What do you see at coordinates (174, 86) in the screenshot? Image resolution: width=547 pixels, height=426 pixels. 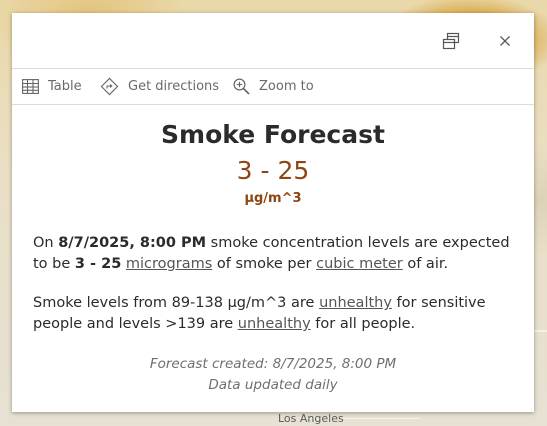 I see `get-directions-label: Get directions` at bounding box center [174, 86].